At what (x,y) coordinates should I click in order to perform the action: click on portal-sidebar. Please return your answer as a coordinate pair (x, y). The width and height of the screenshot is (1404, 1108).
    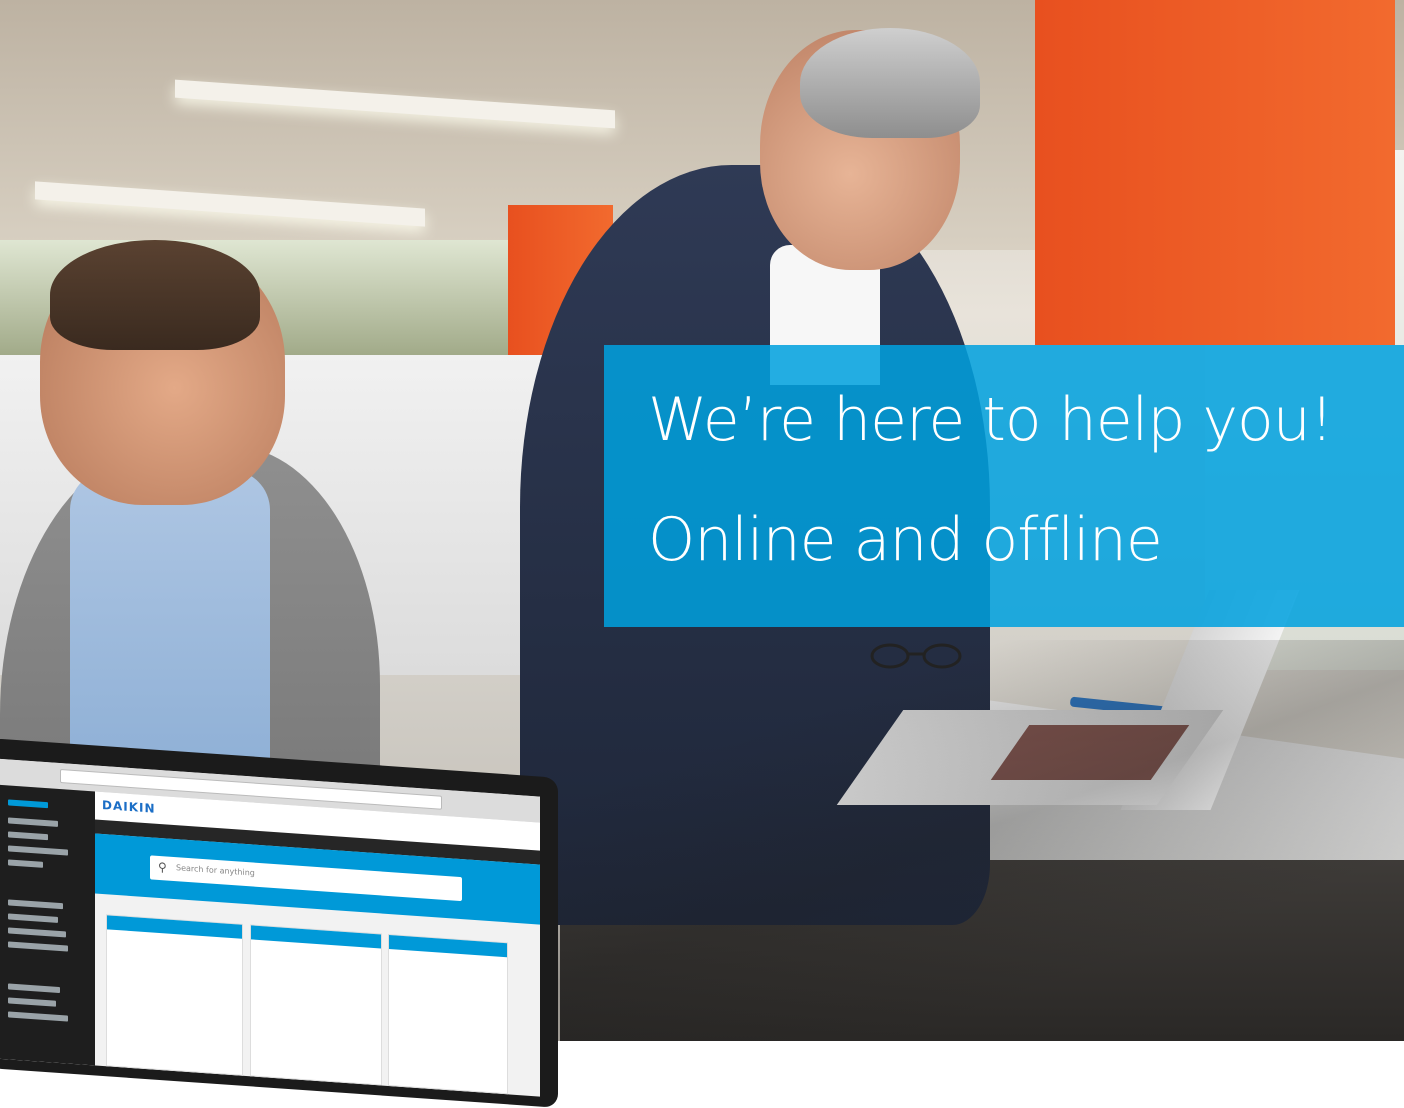
    Looking at the image, I should click on (47, 925).